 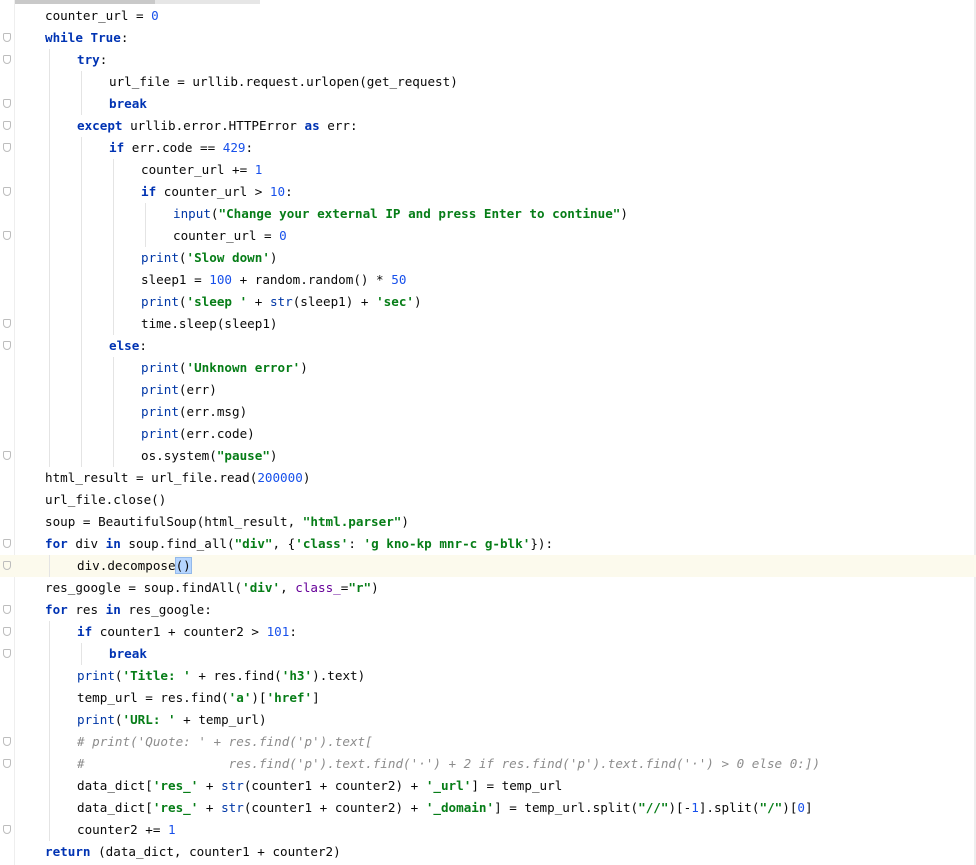 What do you see at coordinates (488, 170) in the screenshot?
I see `code-line: counter_url += 1` at bounding box center [488, 170].